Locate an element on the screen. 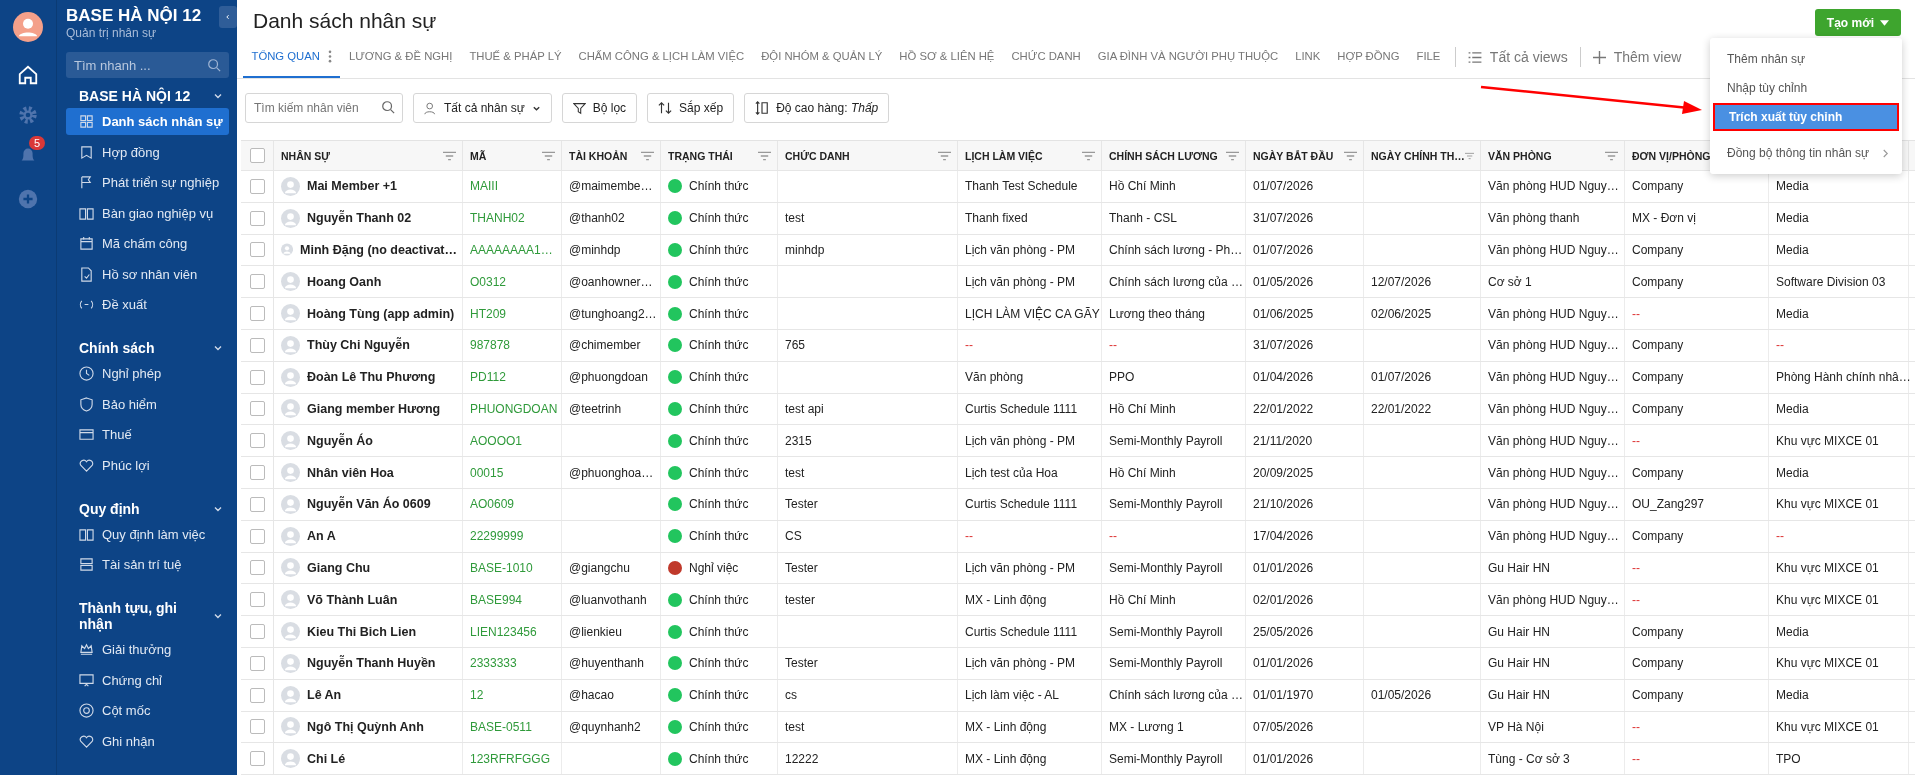 This screenshot has height=775, width=1915. sidebar-item: Nghỉ phép is located at coordinates (147, 373).